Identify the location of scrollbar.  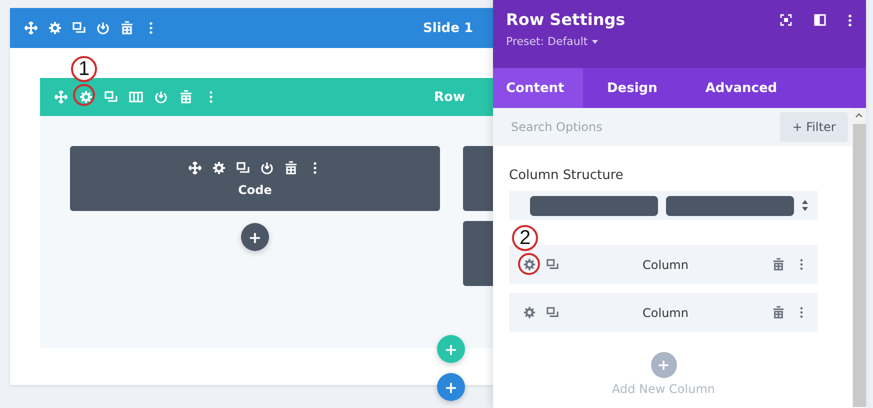
(859, 257).